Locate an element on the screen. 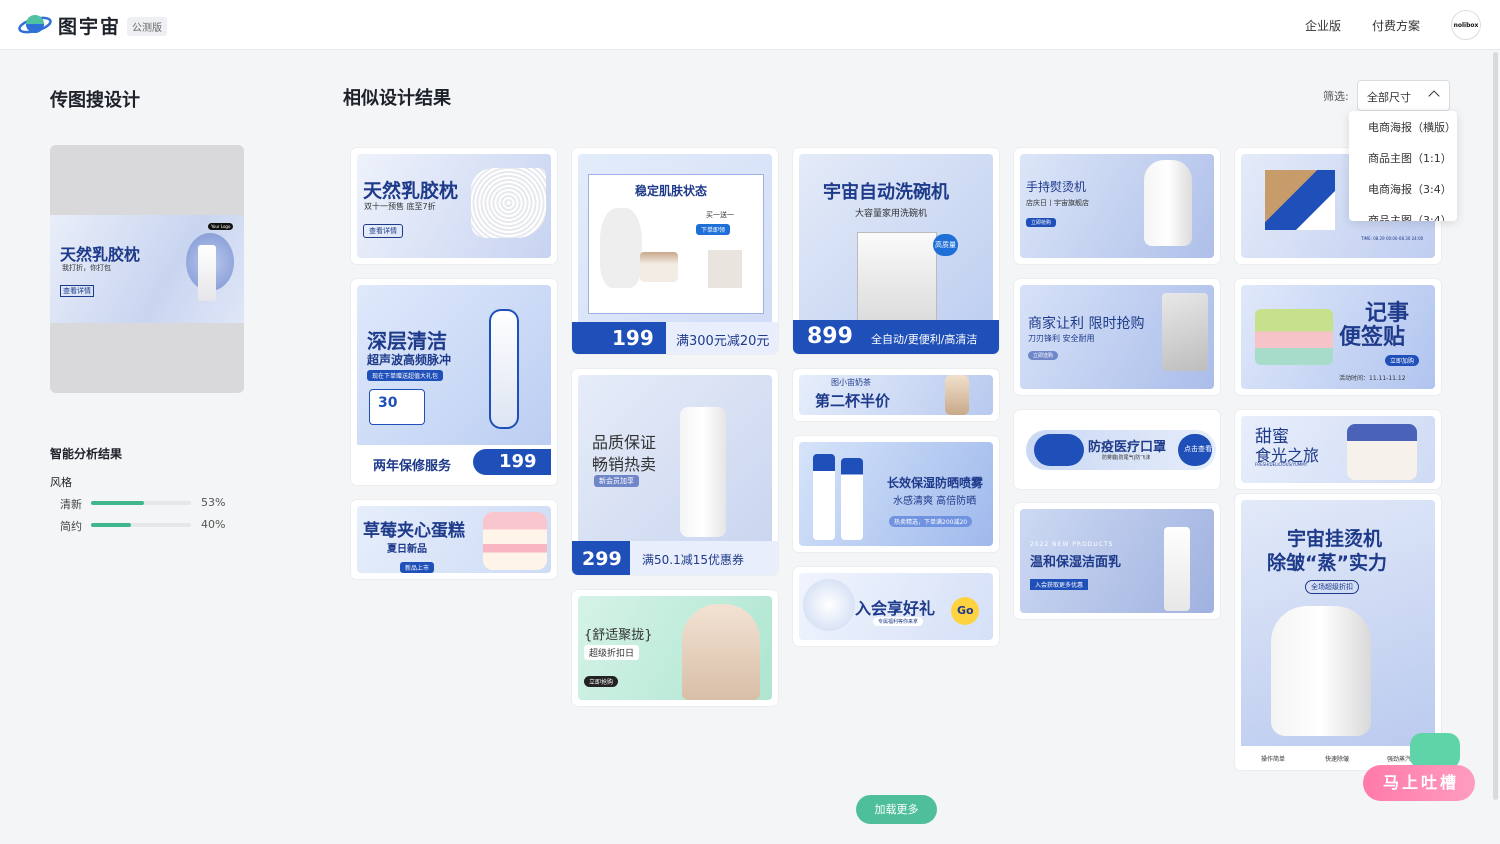 The height and width of the screenshot is (844, 1500). design-card: 图小宙奶茶 第二杯半价 is located at coordinates (896, 395).